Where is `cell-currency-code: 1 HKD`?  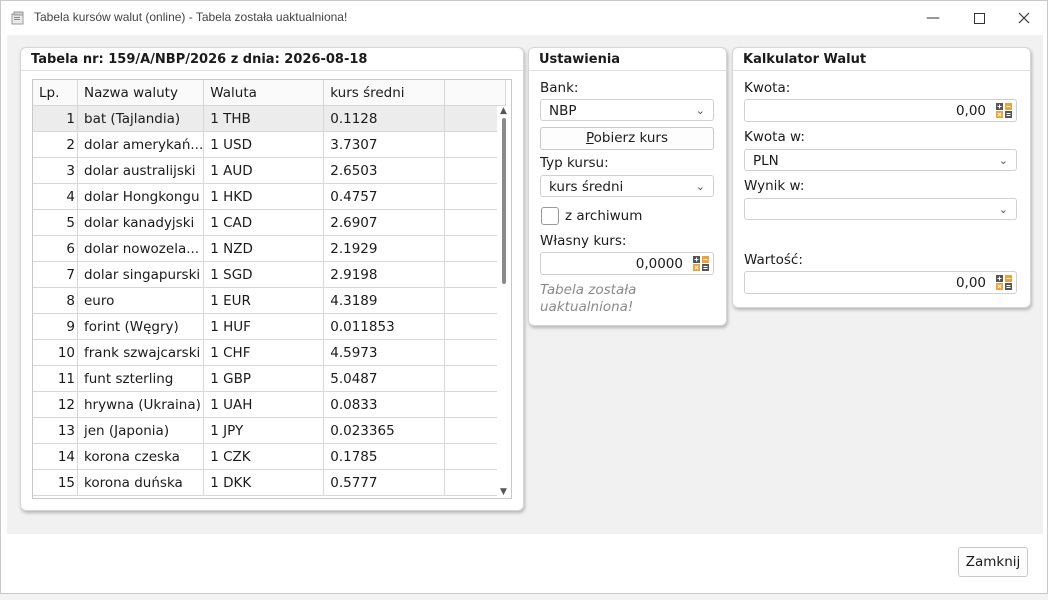
cell-currency-code: 1 HKD is located at coordinates (264, 196).